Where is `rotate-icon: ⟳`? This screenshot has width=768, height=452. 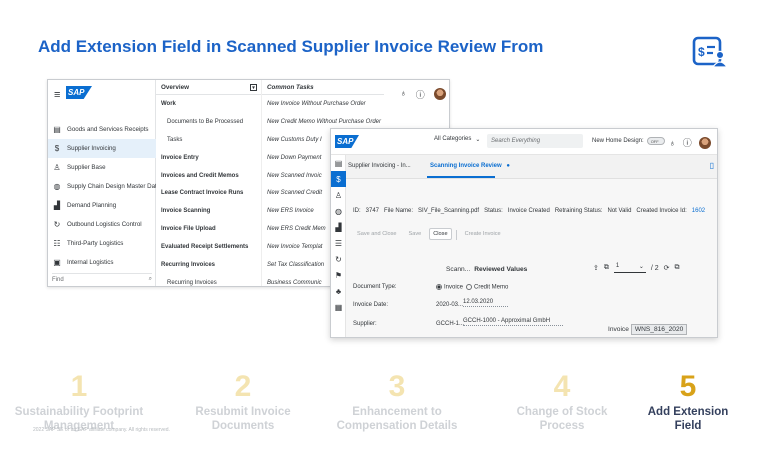 rotate-icon: ⟳ is located at coordinates (667, 268).